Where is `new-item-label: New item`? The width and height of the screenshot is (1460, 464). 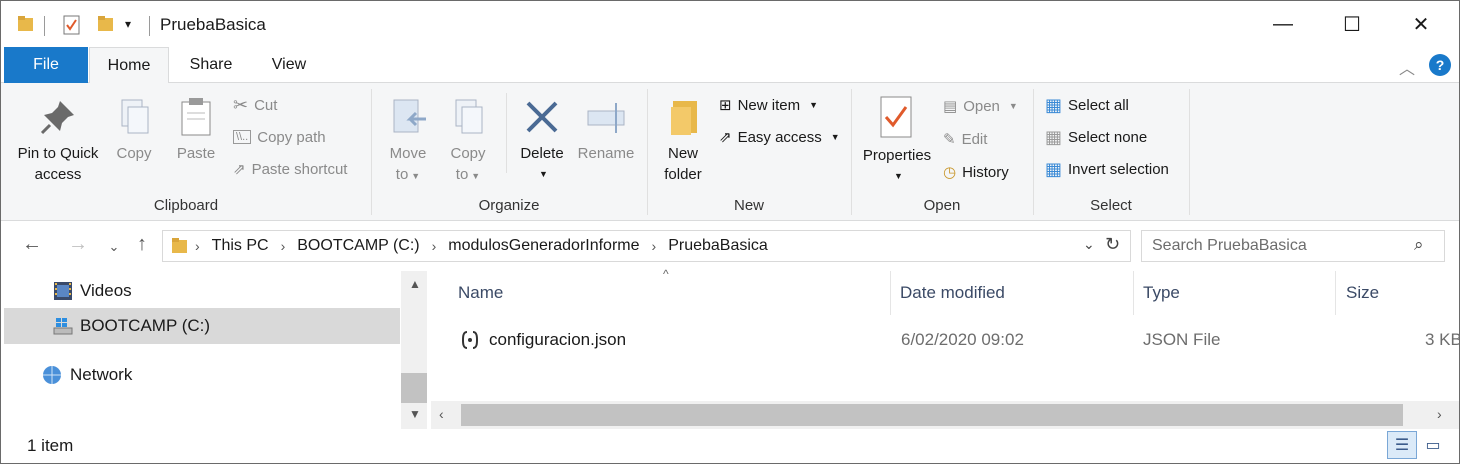 new-item-label: New item is located at coordinates (769, 105).